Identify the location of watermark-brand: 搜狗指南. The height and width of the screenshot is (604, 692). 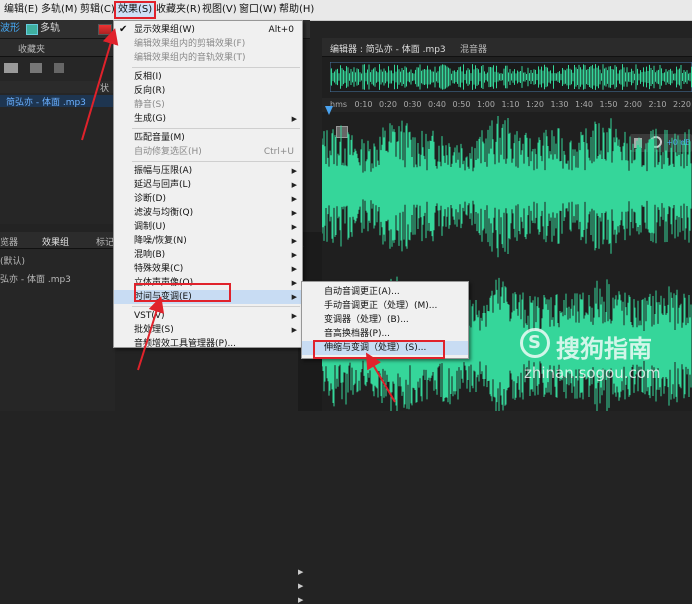
(604, 349).